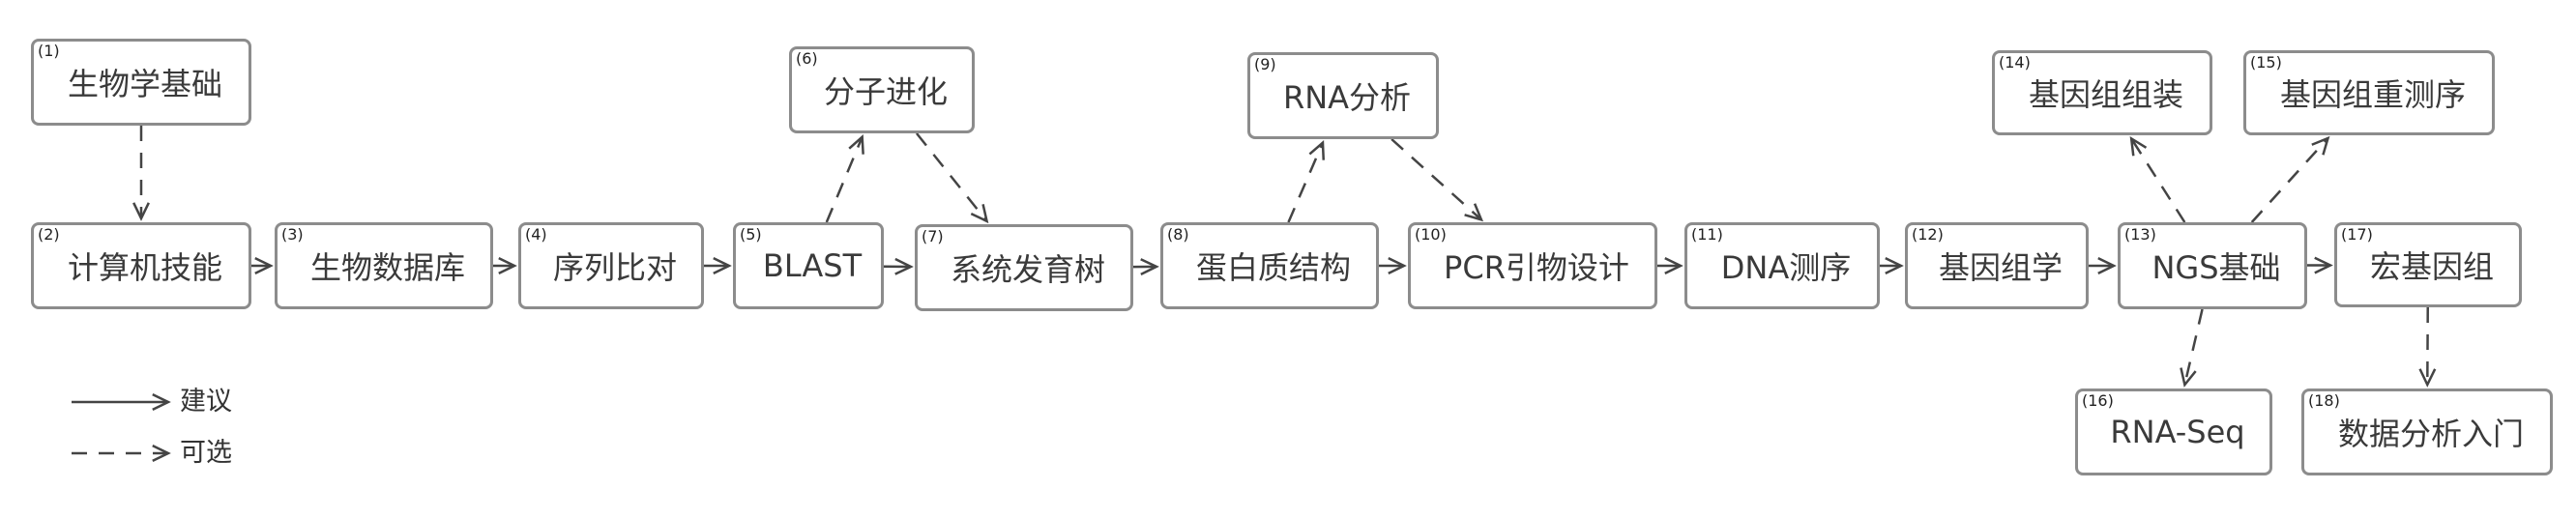  I want to click on node-genome-assembly: (14) 基因组组装, so click(2102, 92).